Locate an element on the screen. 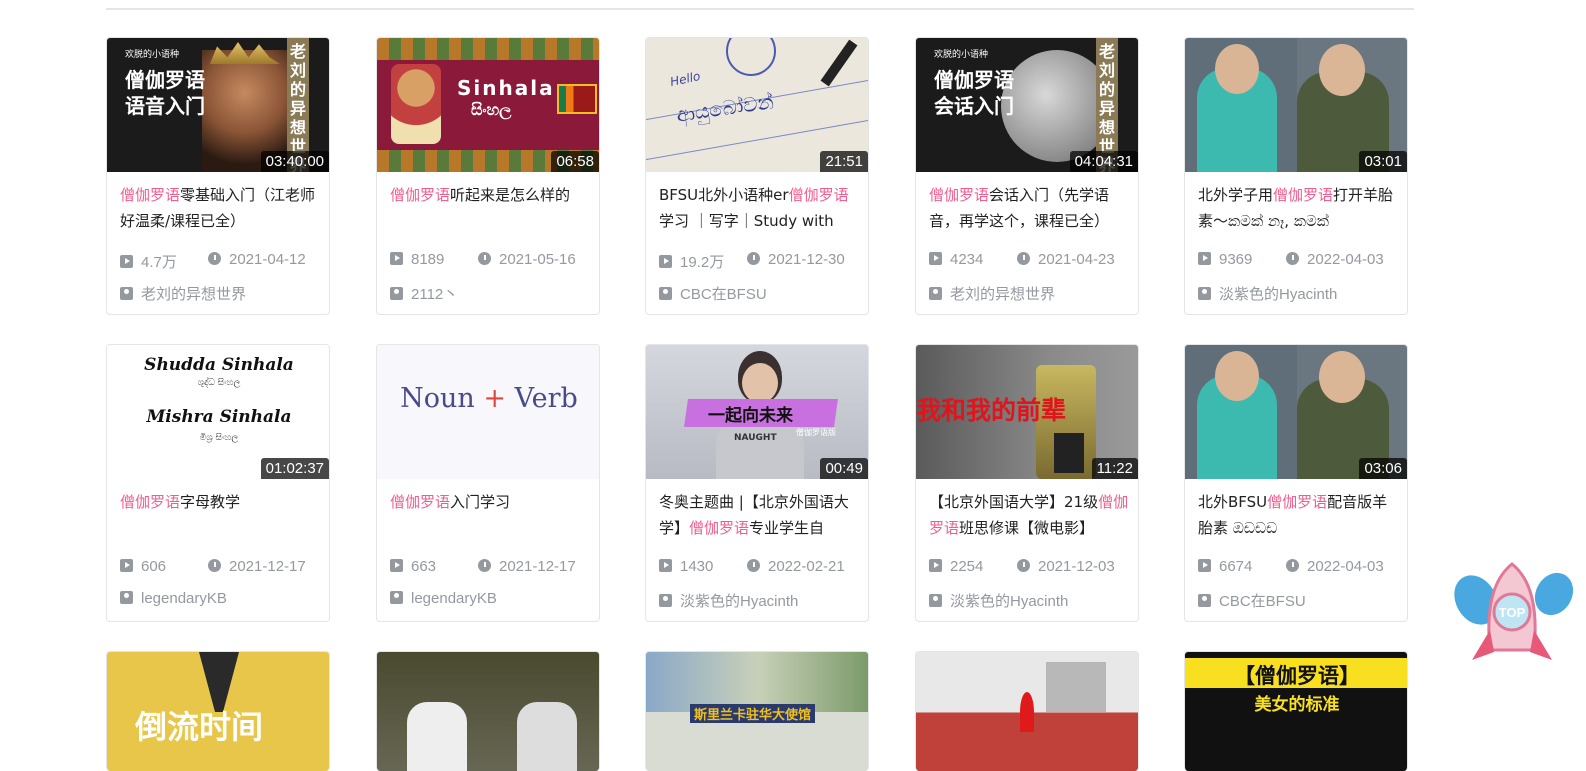 The width and height of the screenshot is (1586, 771). video-thumbnail: 斯里兰卡驻华大使馆 is located at coordinates (757, 711).